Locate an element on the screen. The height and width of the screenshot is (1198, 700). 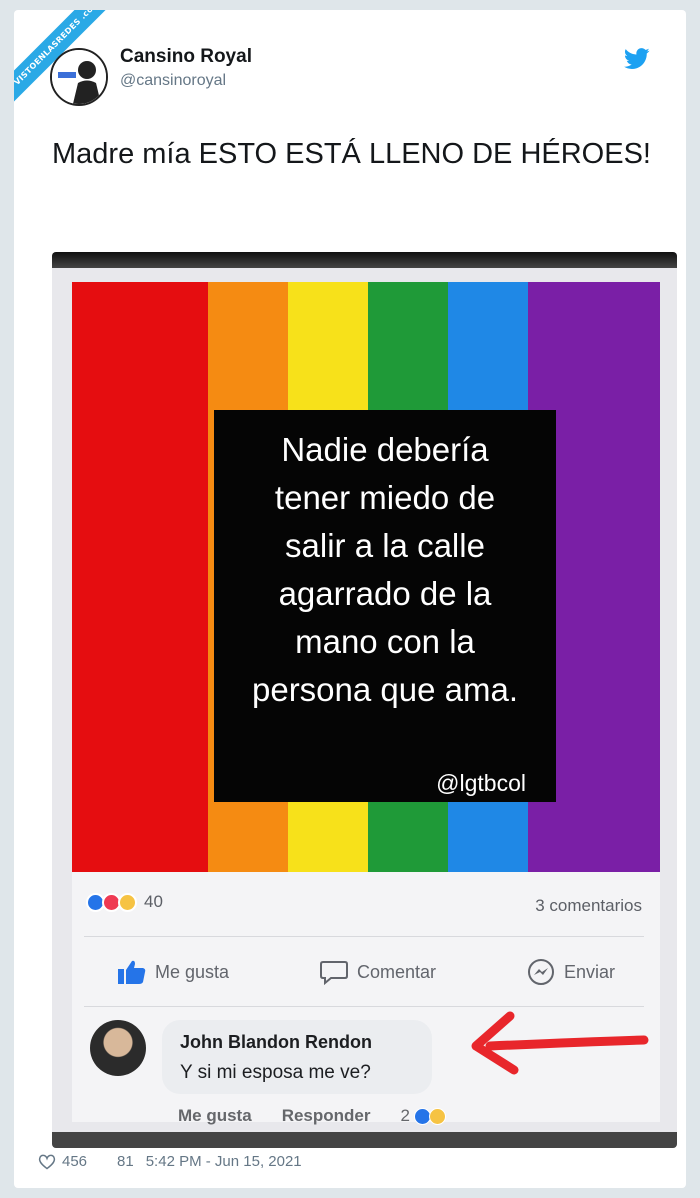
author-name: Cansino Royal is located at coordinates (186, 57).